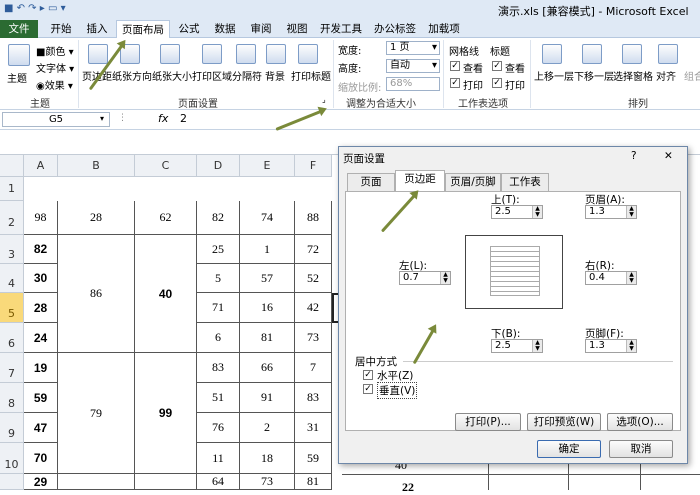  I want to click on align-icon, so click(668, 54).